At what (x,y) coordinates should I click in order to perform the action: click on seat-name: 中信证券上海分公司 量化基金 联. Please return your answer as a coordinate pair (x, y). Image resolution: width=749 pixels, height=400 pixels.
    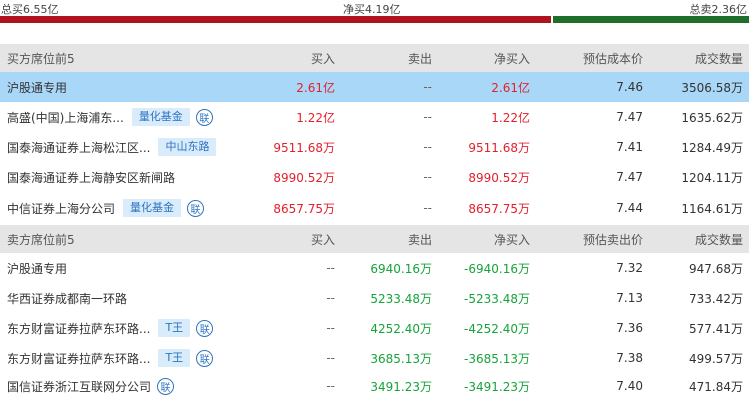
    Looking at the image, I should click on (127, 208).